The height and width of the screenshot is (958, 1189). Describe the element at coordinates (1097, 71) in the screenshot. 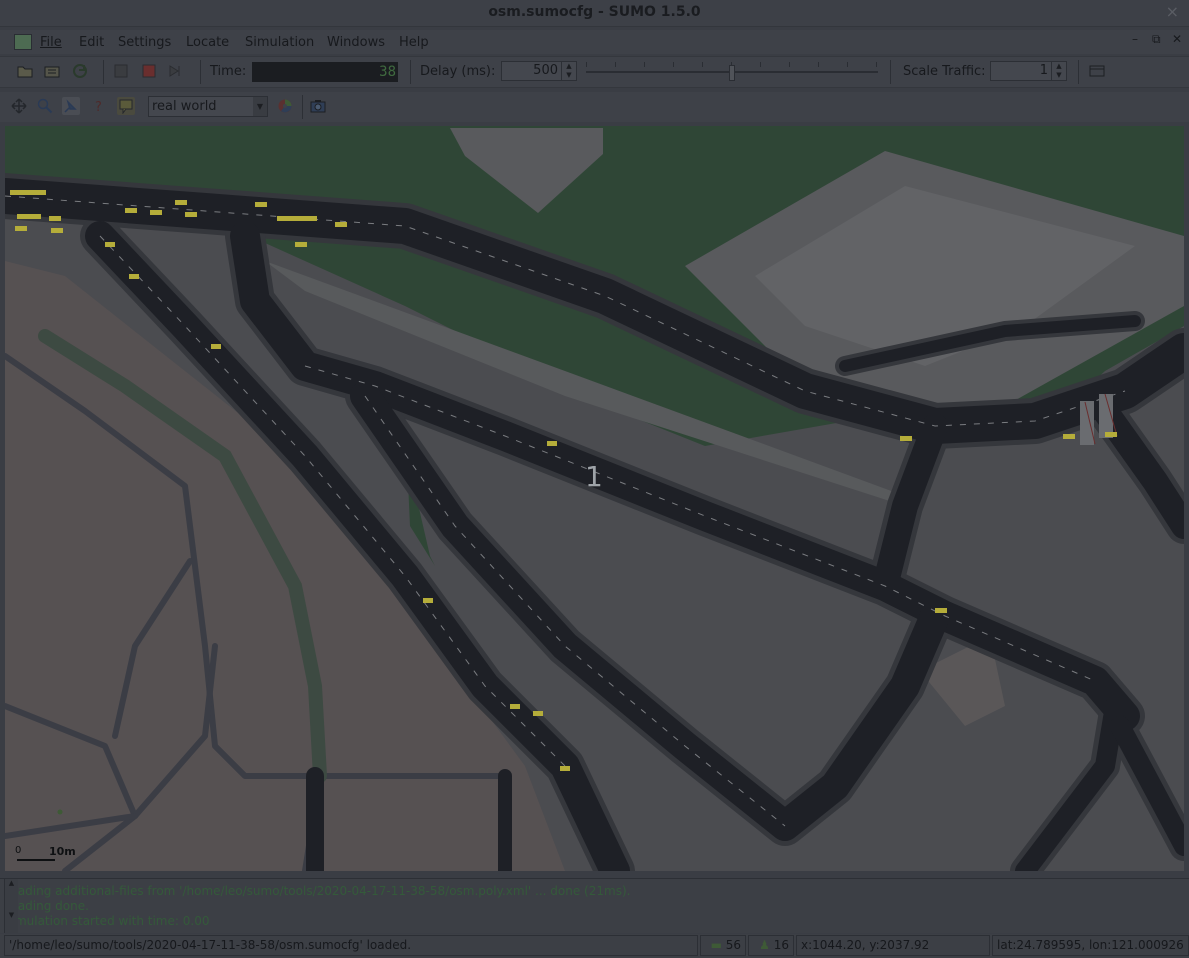

I see `window-tile-icon` at that location.